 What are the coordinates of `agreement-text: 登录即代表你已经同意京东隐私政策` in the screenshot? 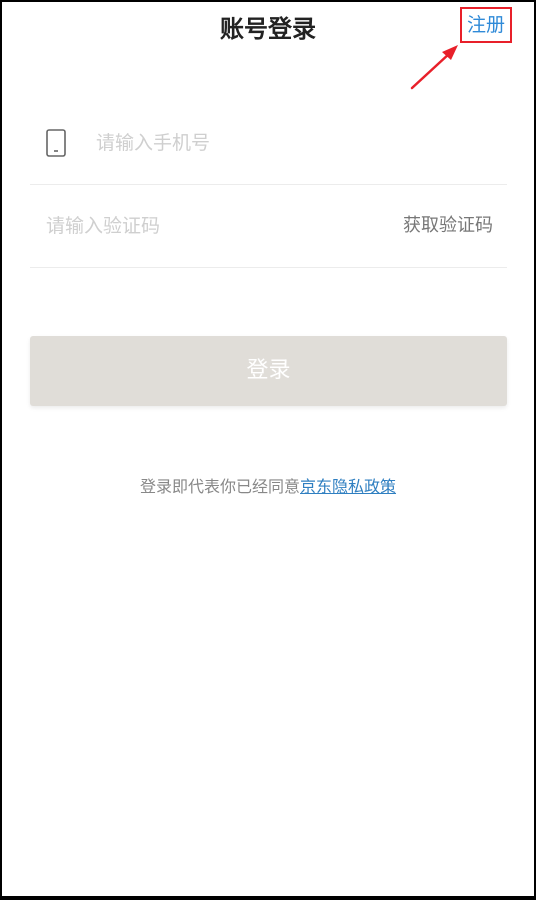 It's located at (268, 487).